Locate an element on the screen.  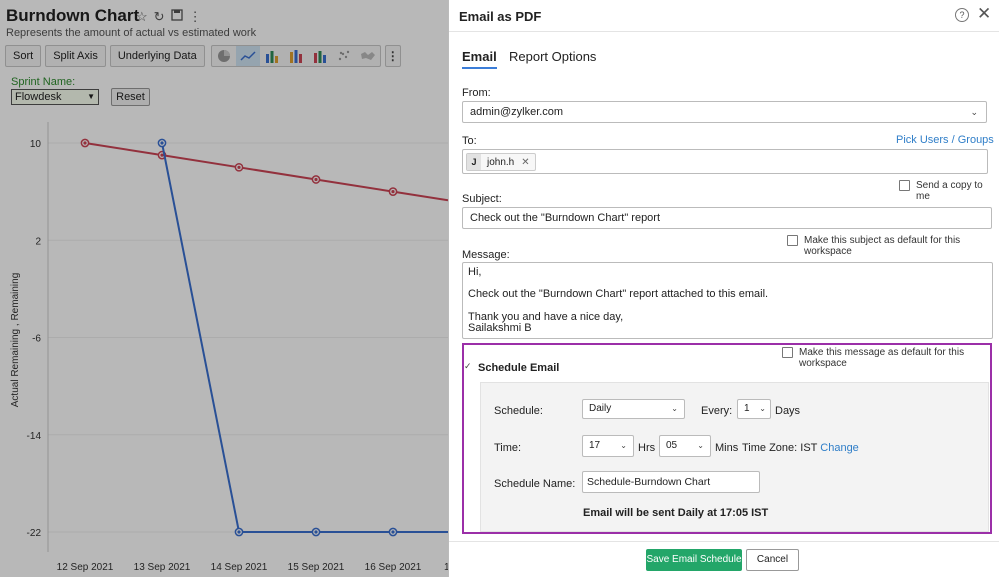
message-default-checkbox is located at coordinates (787, 352).